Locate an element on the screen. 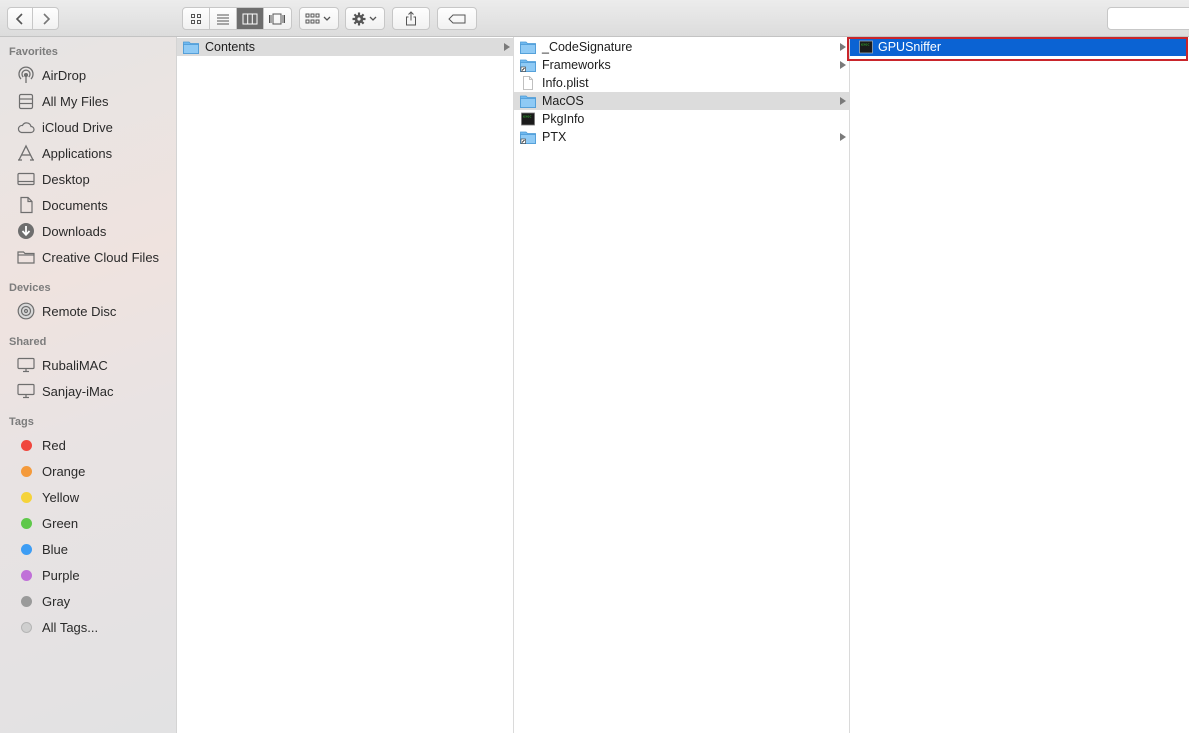 Image resolution: width=1189 pixels, height=733 pixels. file-row-pkginfo: exec PkgInfo is located at coordinates (681, 119).